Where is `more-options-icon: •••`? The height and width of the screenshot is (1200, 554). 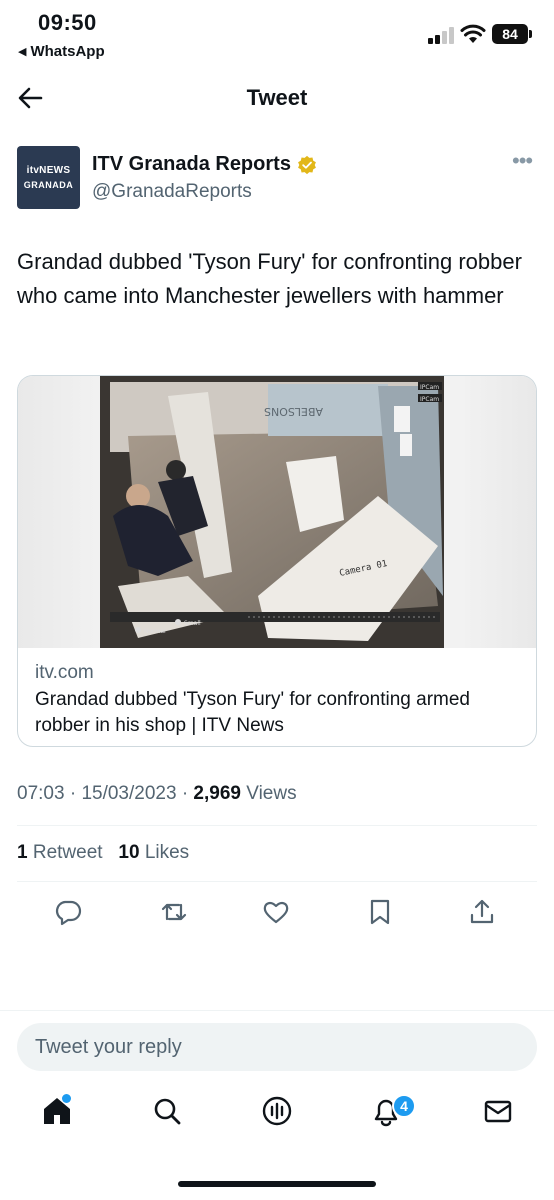
more-options-icon: ••• is located at coordinates (522, 161).